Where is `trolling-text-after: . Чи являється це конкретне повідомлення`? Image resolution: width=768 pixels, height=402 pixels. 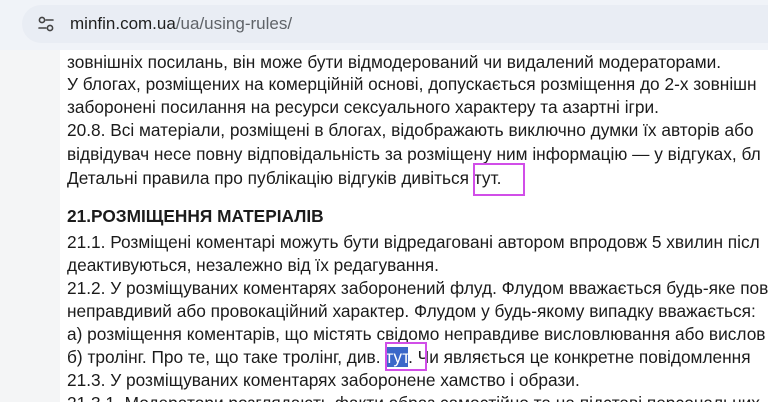
trolling-text-after: . Чи являється це конкретне повідомлення is located at coordinates (579, 357).